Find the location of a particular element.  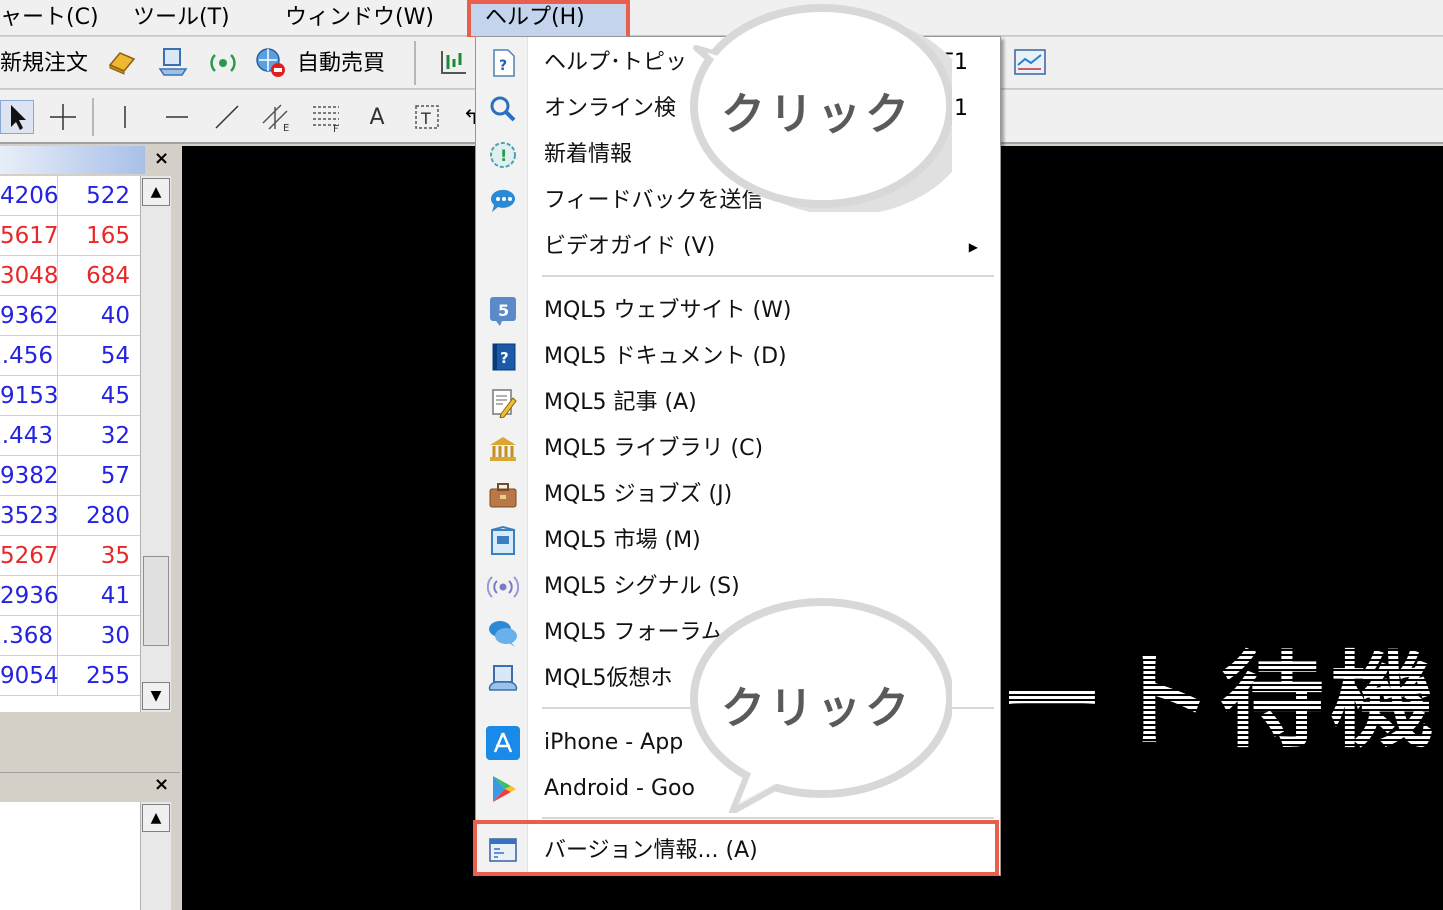

horizontal-line-icon is located at coordinates (177, 117).